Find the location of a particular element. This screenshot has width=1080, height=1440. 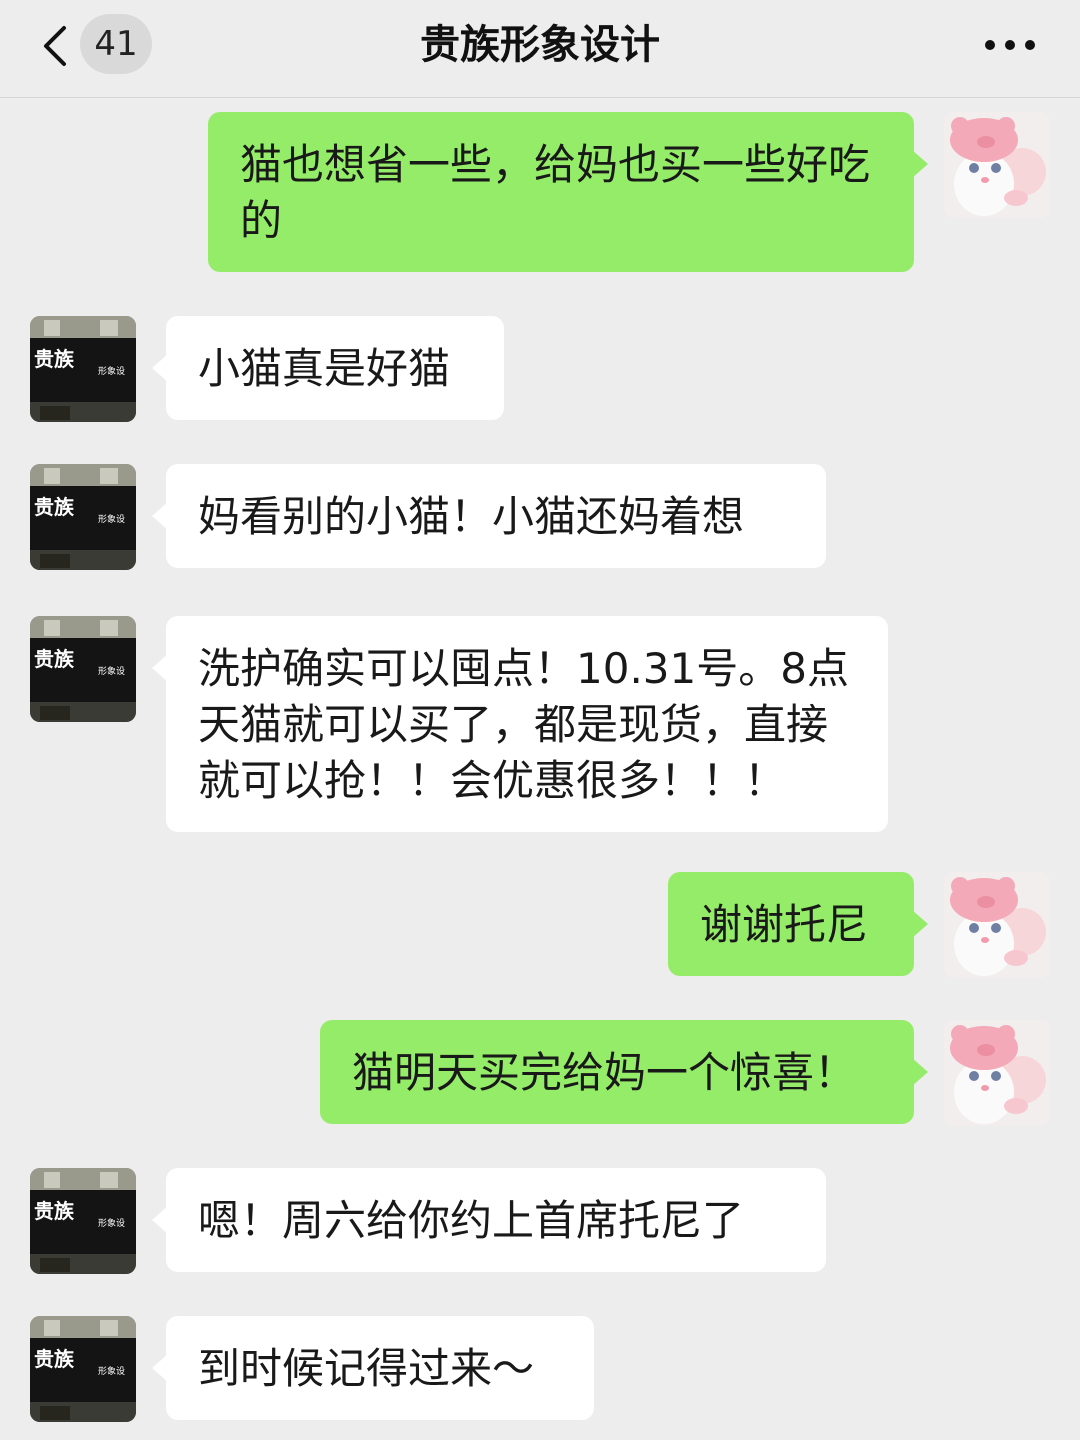

back-arrow-icon is located at coordinates (56, 46).